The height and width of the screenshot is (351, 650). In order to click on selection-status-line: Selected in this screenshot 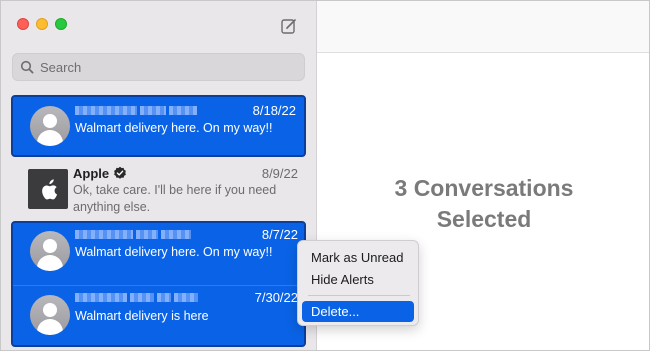, I will do `click(484, 219)`.